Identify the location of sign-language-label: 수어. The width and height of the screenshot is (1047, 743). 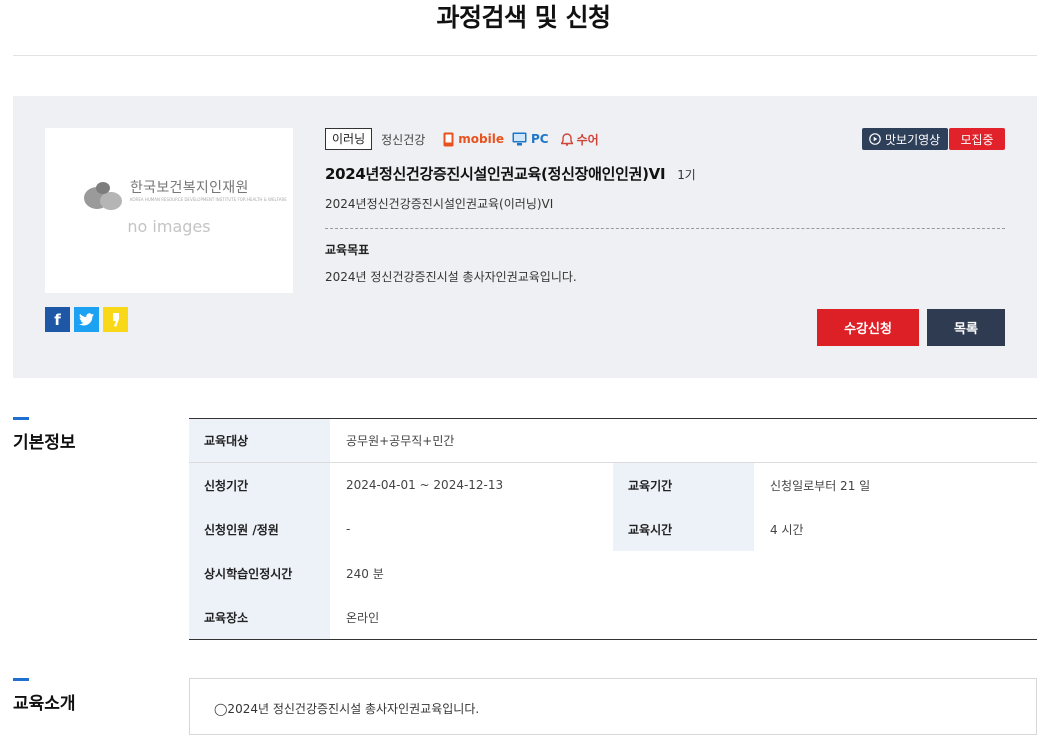
(587, 139).